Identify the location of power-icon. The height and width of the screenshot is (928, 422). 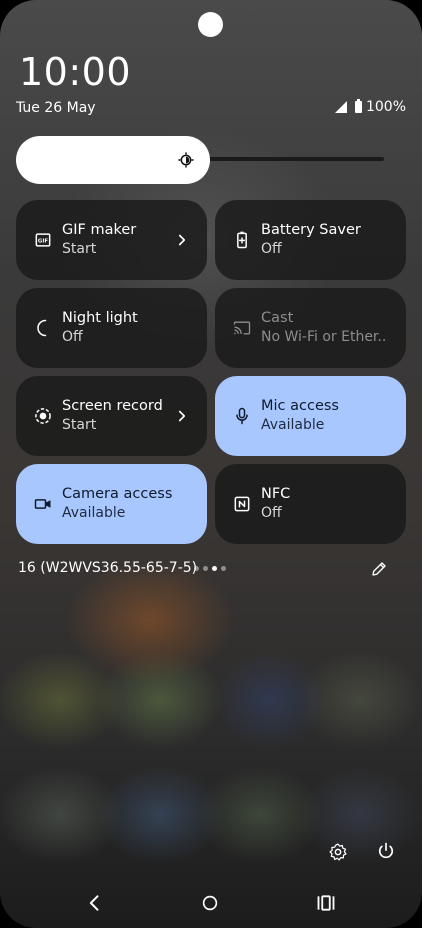
(386, 851).